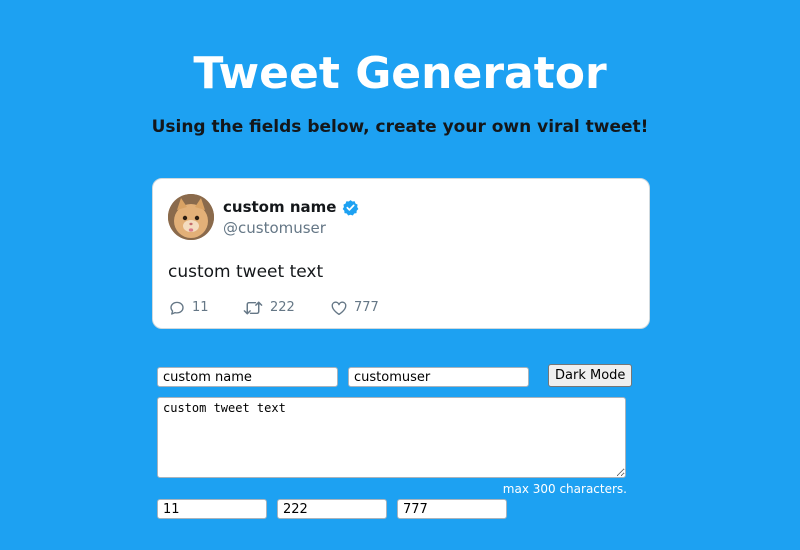 This screenshot has height=550, width=800. What do you see at coordinates (564, 489) in the screenshot?
I see `max-characters-hint: max 300 characters.` at bounding box center [564, 489].